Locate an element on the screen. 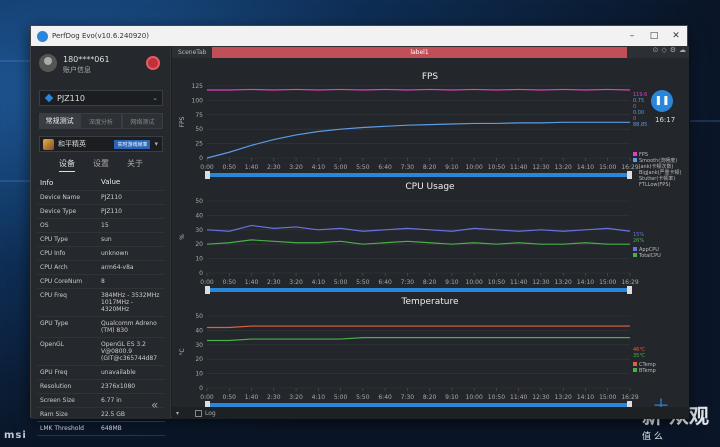  table-row: Resolution 2376x1080 is located at coordinates (101, 387).